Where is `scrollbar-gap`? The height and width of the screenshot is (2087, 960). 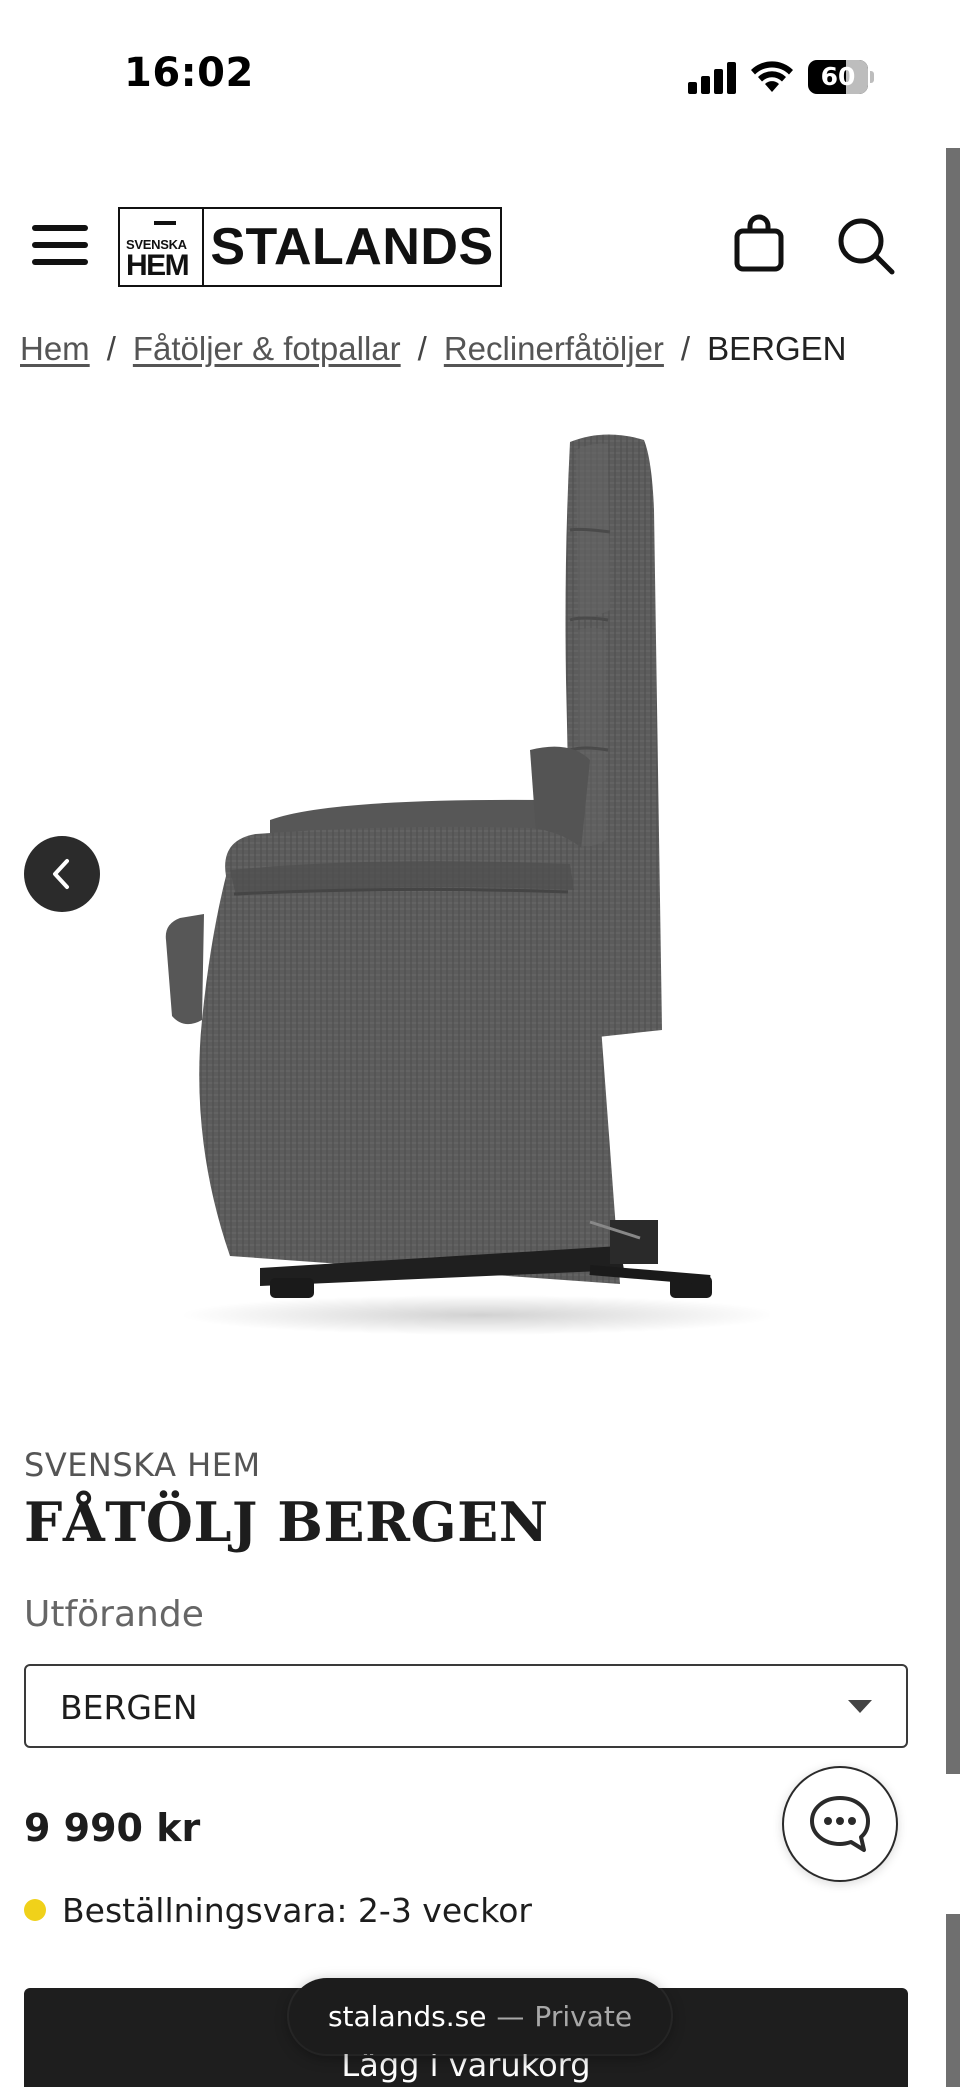
scrollbar-gap is located at coordinates (953, 1844).